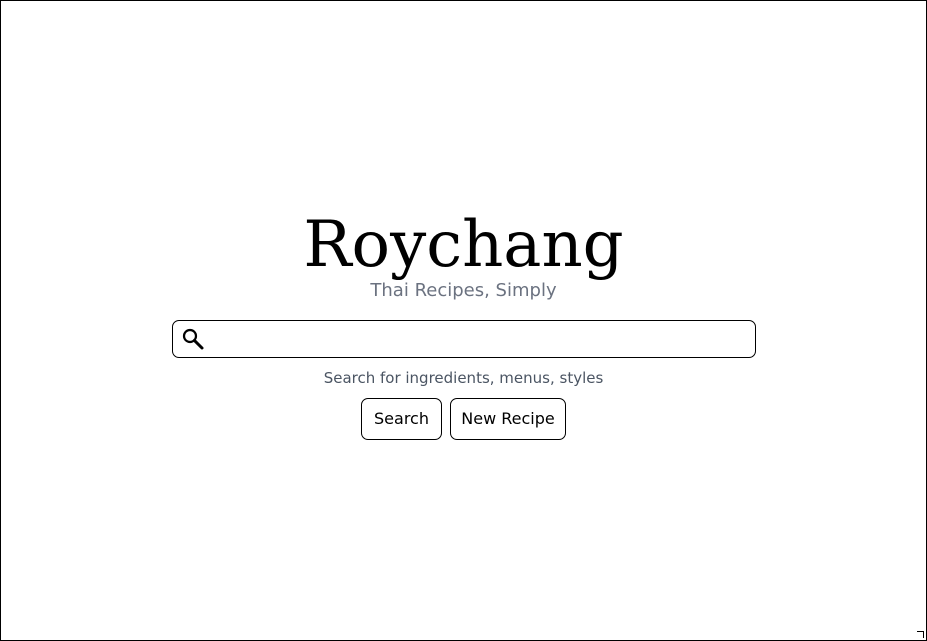  Describe the element at coordinates (193, 339) in the screenshot. I see `search-icon` at that location.